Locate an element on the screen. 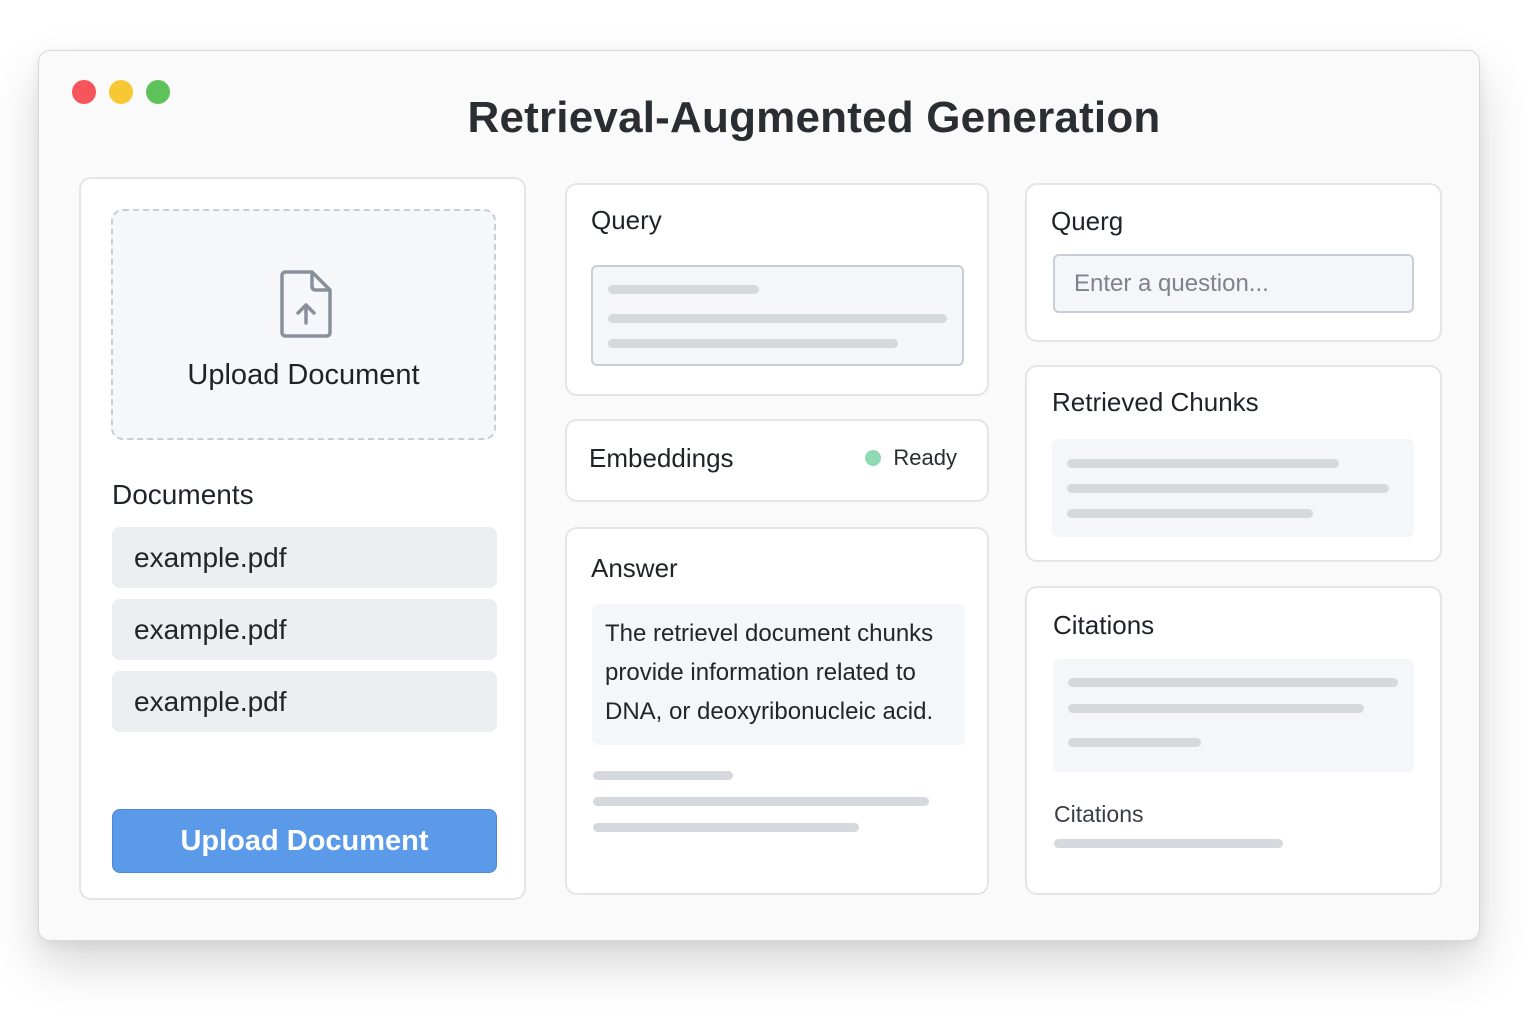 Image resolution: width=1536 pixels, height=1024 pixels. citations-card: Citations Citations is located at coordinates (1233, 740).